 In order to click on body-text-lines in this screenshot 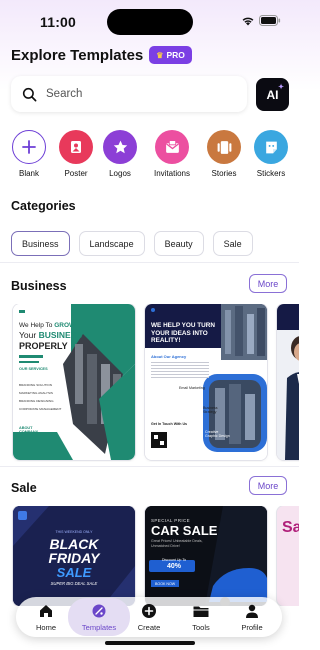, I will do `click(180, 370)`.